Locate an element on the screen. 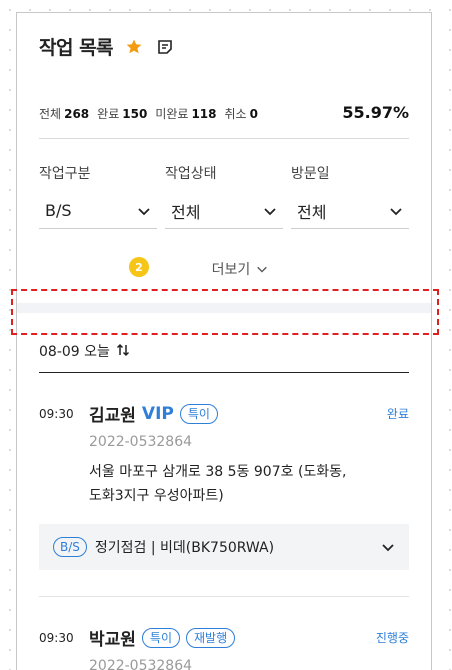 The image size is (452, 670). header: 작업 목록 is located at coordinates (106, 46).